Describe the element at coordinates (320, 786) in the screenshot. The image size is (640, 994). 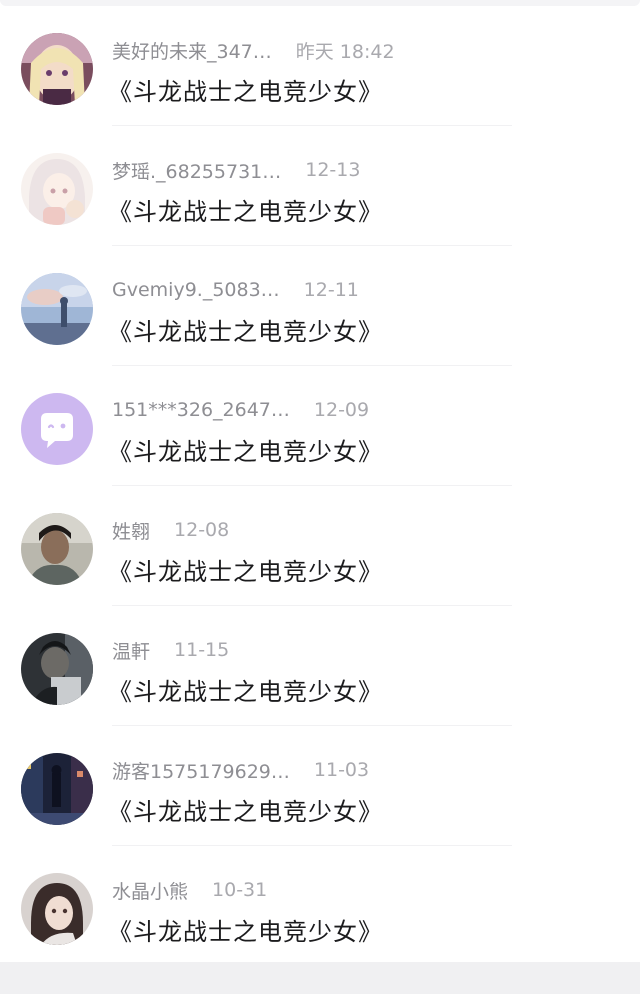
I see `conversation-item: 游客1575179629… 11-03 《斗龙战士之电竞少女》` at that location.